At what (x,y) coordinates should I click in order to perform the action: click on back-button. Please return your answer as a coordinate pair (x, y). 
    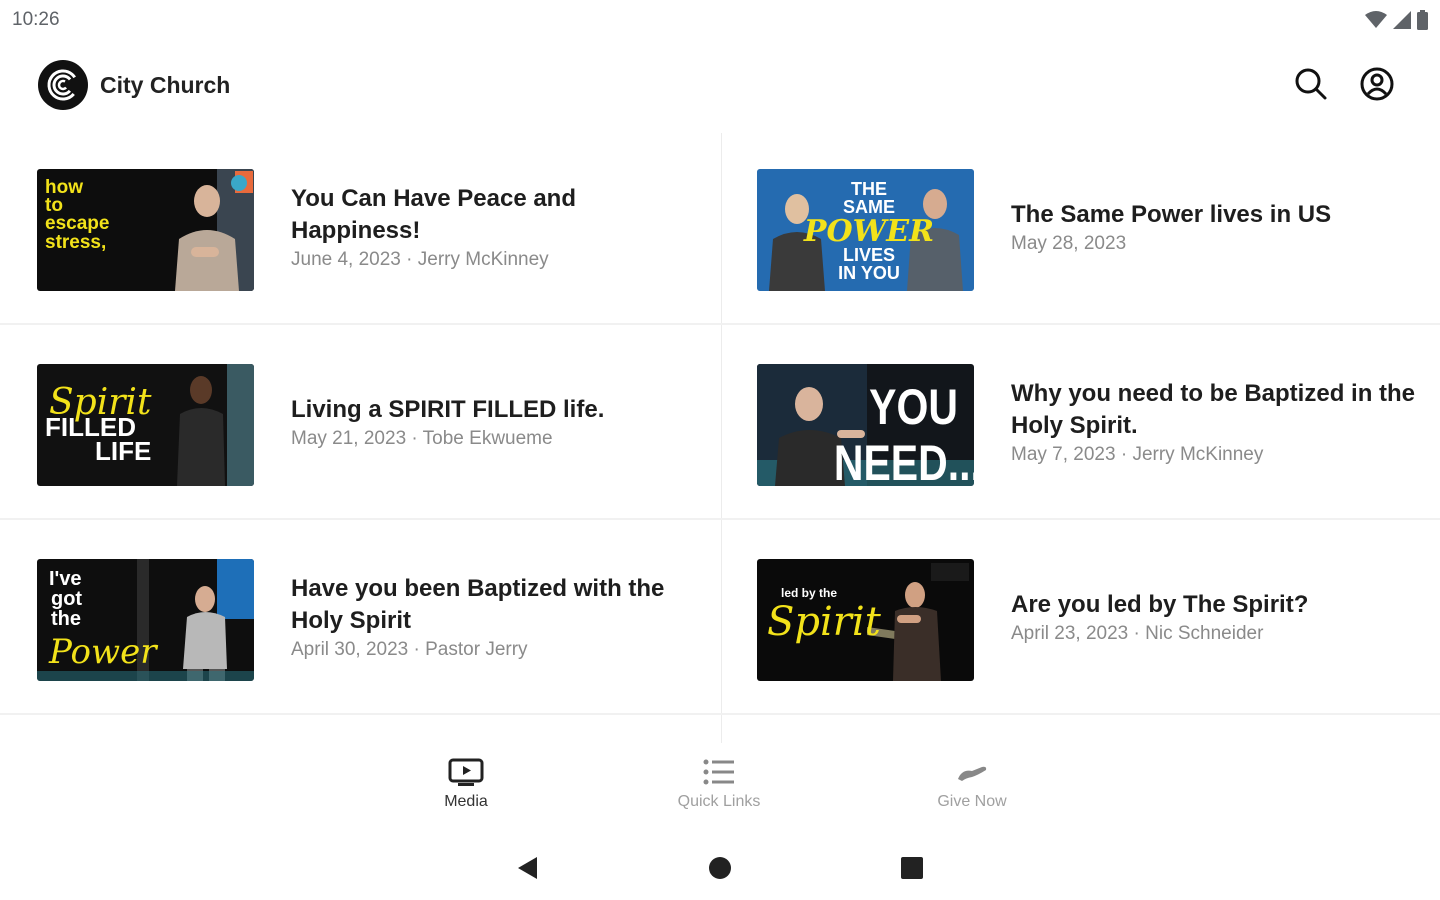
    Looking at the image, I should click on (528, 868).